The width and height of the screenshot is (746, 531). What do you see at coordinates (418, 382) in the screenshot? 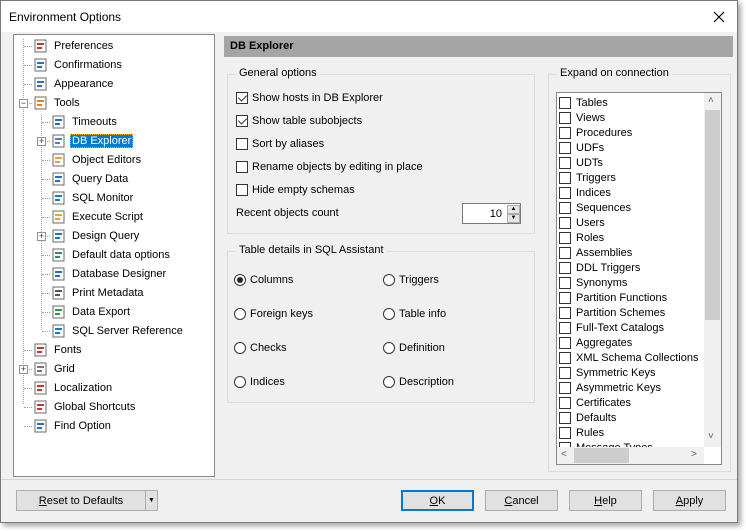
I see `radio-description: Description` at bounding box center [418, 382].